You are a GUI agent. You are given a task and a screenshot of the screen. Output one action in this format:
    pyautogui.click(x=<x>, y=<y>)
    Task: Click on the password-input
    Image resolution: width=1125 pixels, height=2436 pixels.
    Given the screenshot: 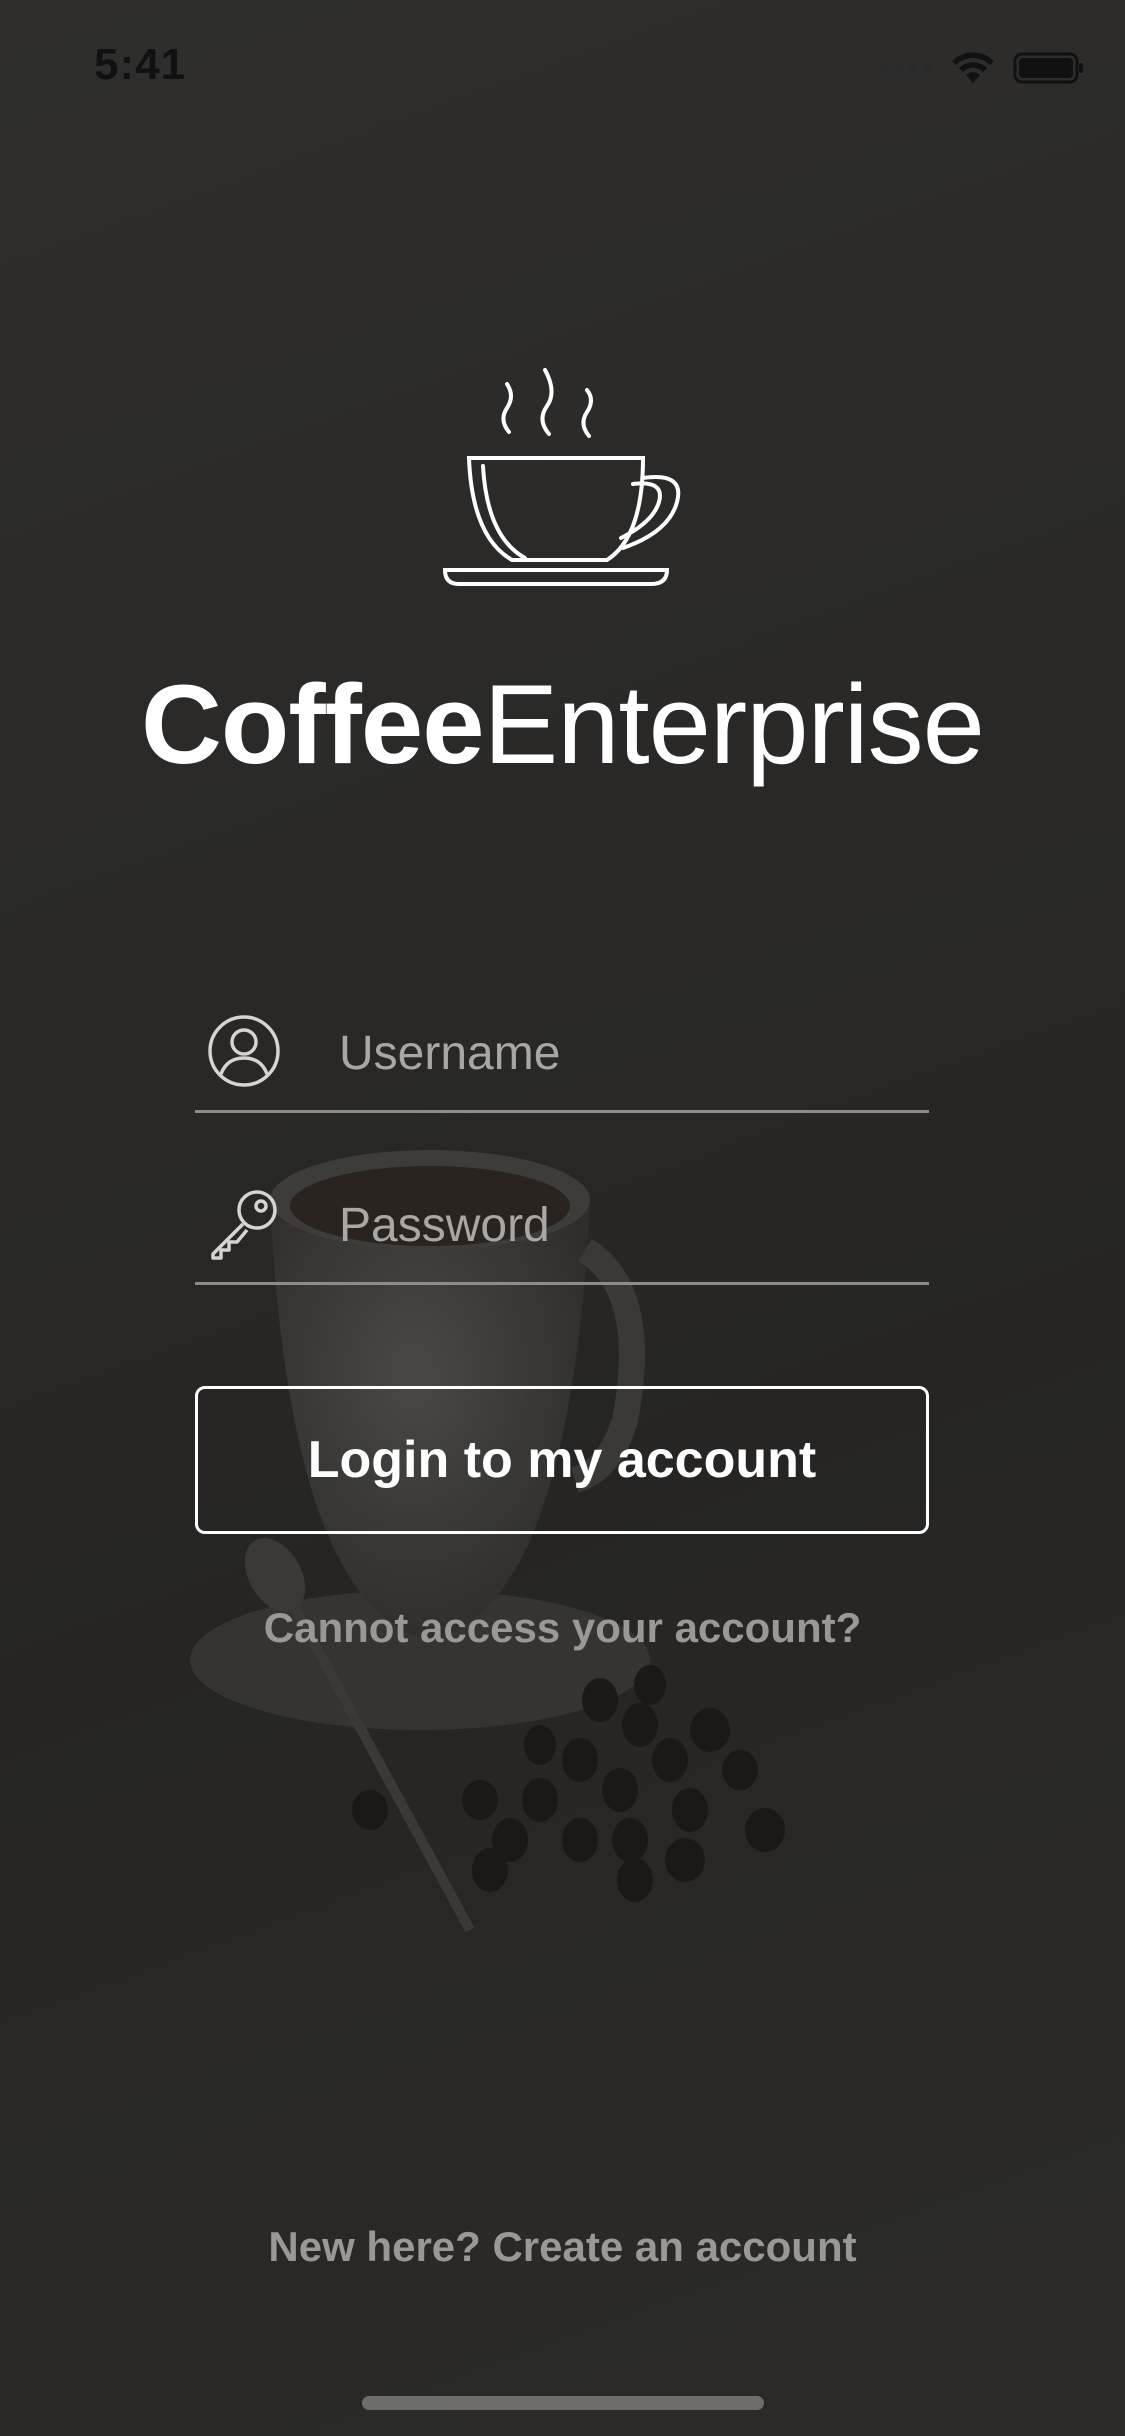 What is the action you would take?
    pyautogui.click(x=619, y=1225)
    